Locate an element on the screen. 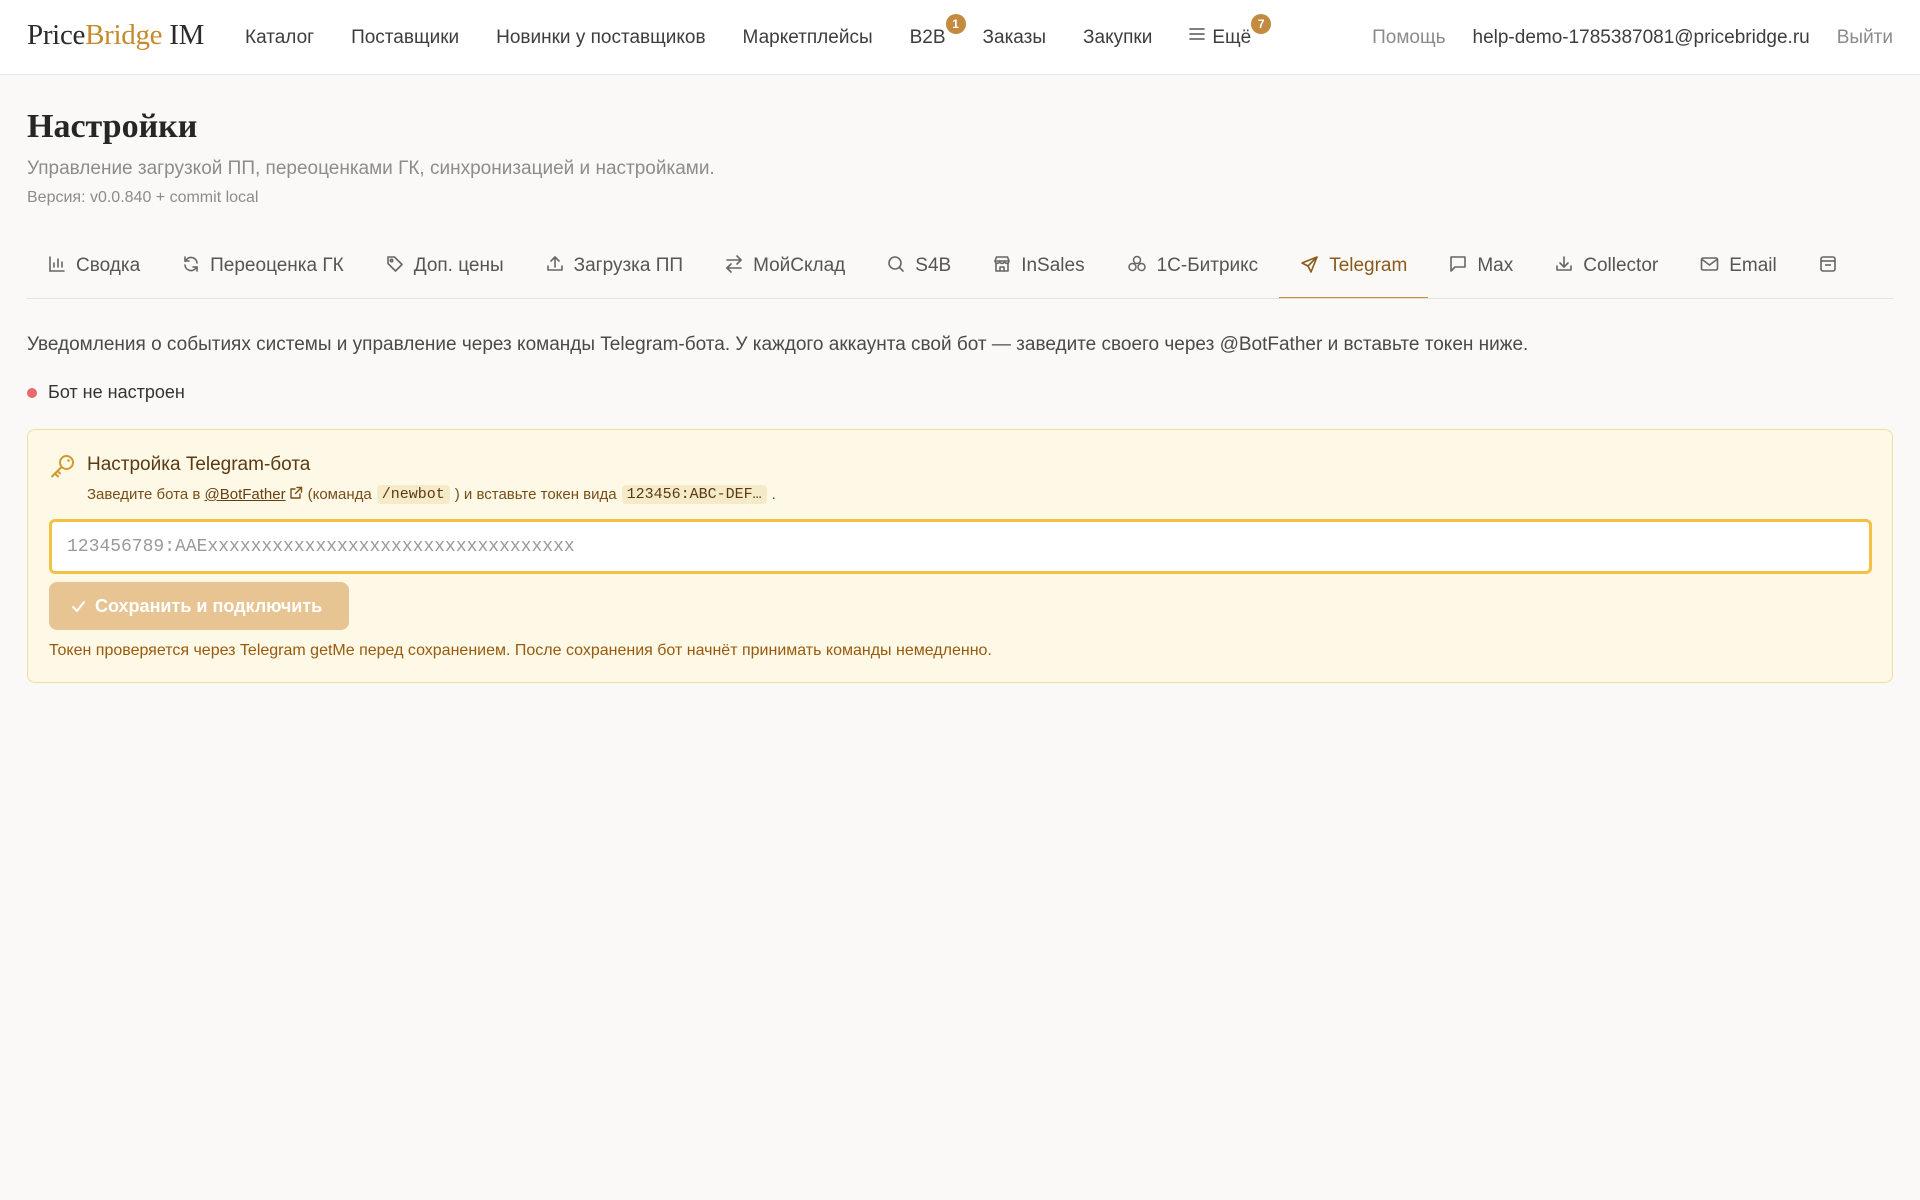 The width and height of the screenshot is (1920, 1200). tab-repricing: Переоценка ГК is located at coordinates (263, 270).